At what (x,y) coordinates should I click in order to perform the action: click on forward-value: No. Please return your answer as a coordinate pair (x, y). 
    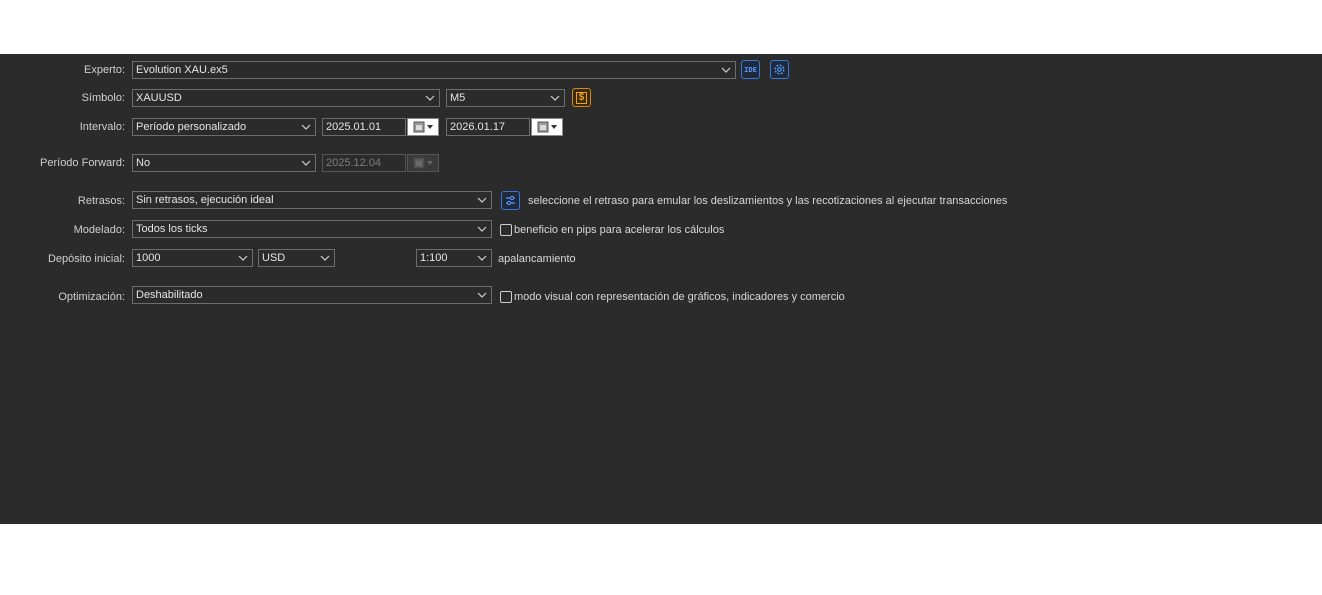
    Looking at the image, I should click on (143, 163).